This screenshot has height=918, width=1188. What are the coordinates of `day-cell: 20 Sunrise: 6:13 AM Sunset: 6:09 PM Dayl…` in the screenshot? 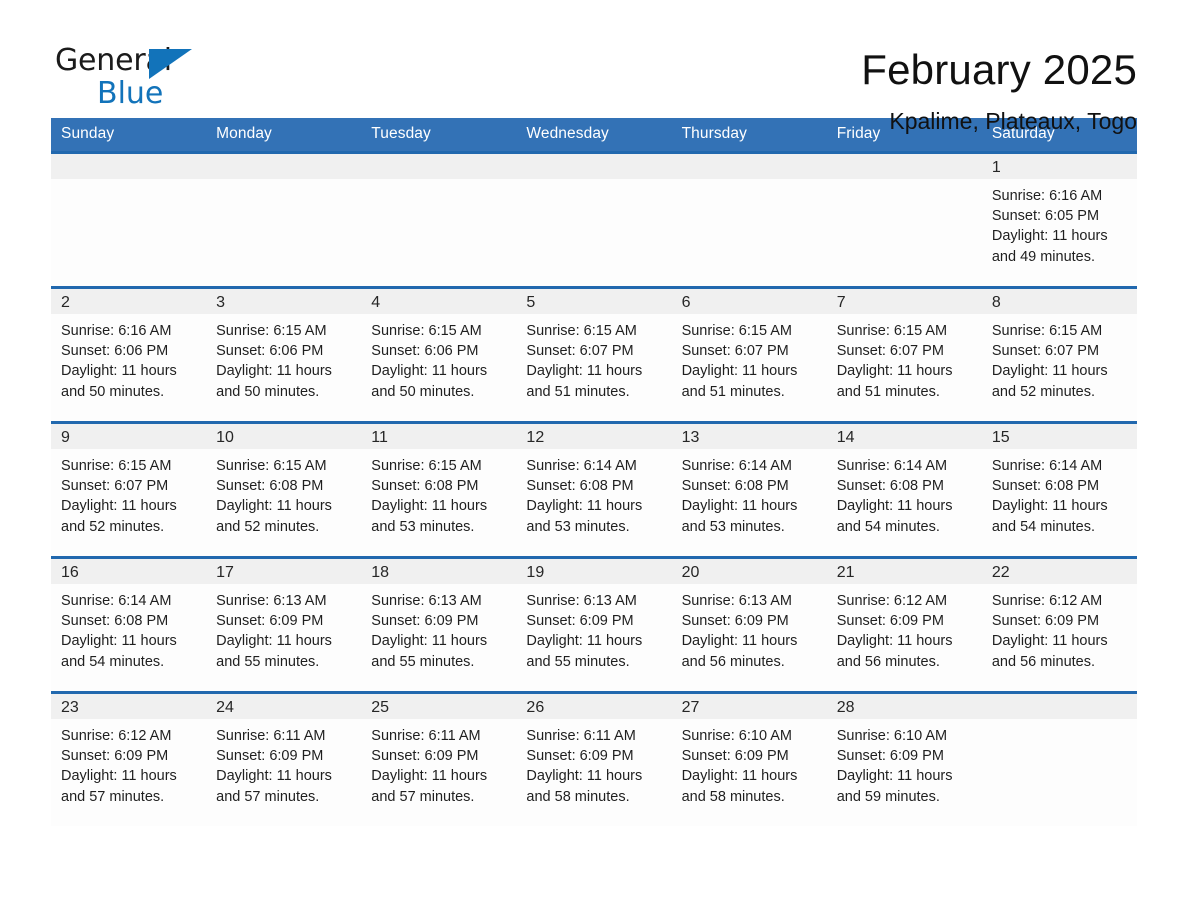 It's located at (749, 624).